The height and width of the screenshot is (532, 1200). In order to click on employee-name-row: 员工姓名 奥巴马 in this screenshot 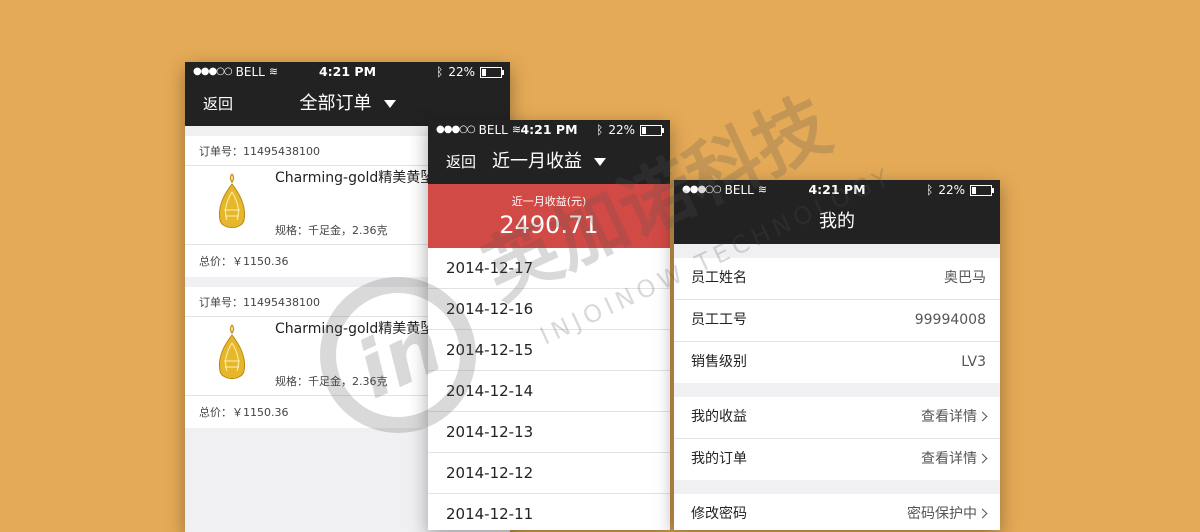, I will do `click(837, 279)`.